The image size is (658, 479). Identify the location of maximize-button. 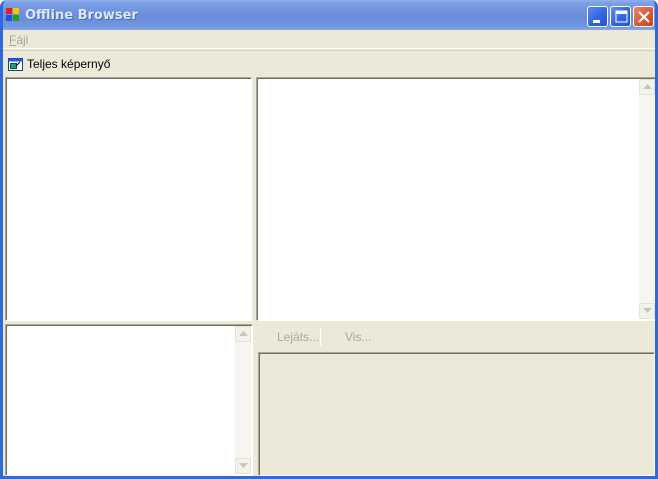
(620, 16).